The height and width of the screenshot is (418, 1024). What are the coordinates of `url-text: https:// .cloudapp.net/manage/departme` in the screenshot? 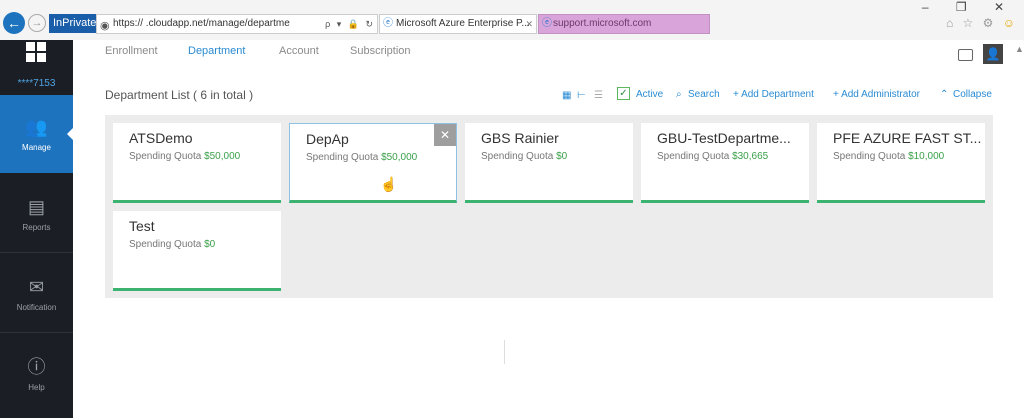 It's located at (201, 24).